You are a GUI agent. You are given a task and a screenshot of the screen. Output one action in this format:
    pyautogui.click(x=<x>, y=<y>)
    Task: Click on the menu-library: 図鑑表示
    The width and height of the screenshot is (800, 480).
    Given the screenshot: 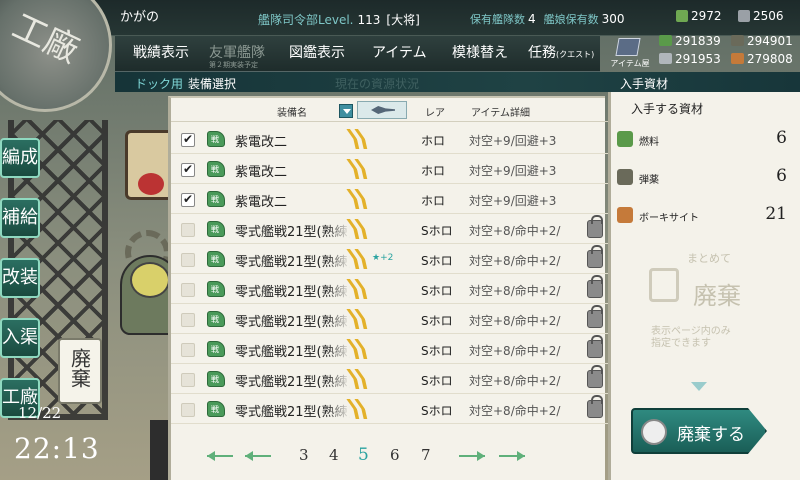 What is the action you would take?
    pyautogui.click(x=317, y=52)
    